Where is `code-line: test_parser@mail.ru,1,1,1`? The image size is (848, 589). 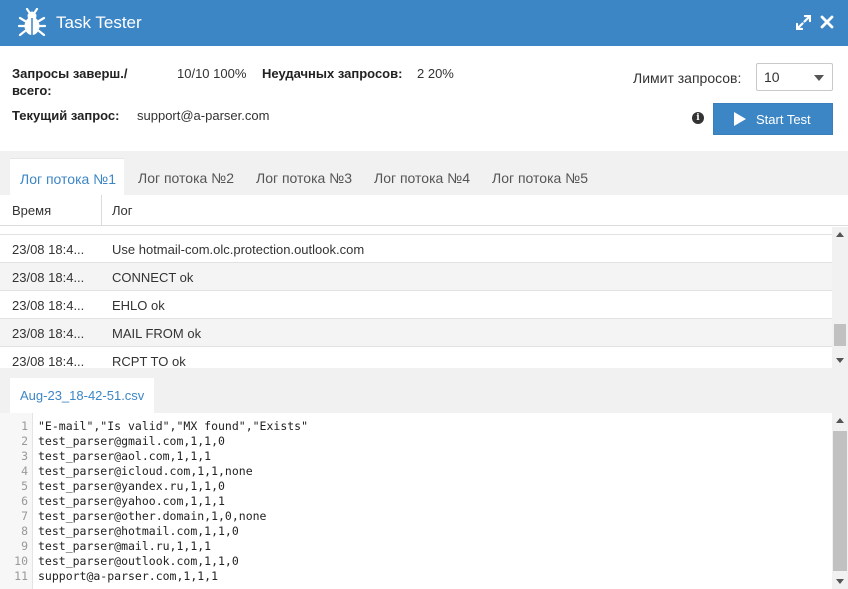 code-line: test_parser@mail.ru,1,1,1 is located at coordinates (125, 546).